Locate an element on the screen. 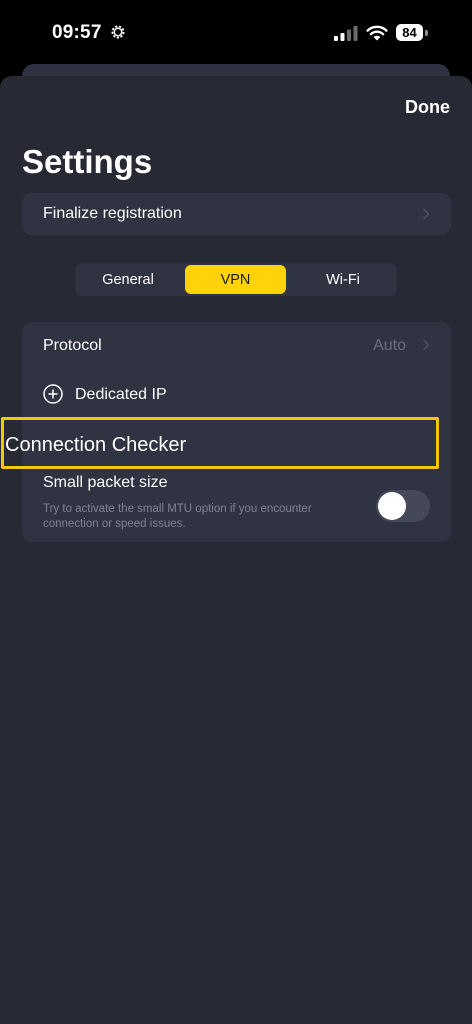  gear-icon is located at coordinates (118, 32).